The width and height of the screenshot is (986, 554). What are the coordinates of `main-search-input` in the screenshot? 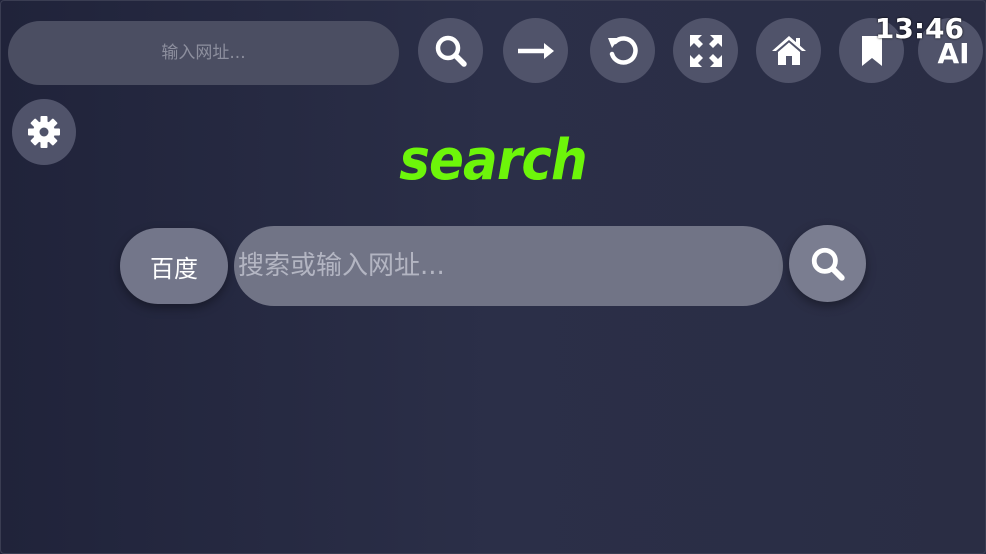 It's located at (508, 266).